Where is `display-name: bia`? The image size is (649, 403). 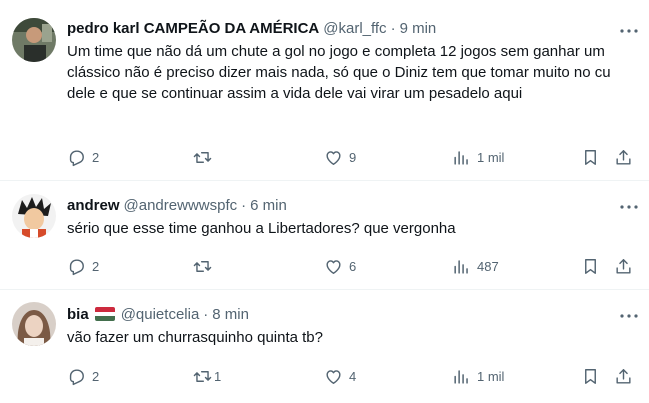 display-name: bia is located at coordinates (78, 315).